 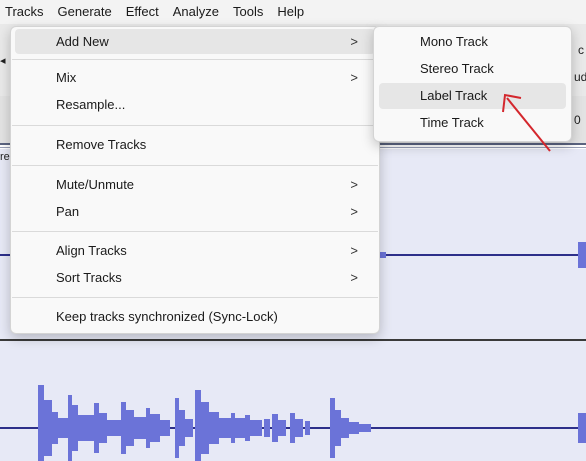 I want to click on menu-item-sync-lock: Keep tracks synchronized (Sync-Lock), so click(x=195, y=316).